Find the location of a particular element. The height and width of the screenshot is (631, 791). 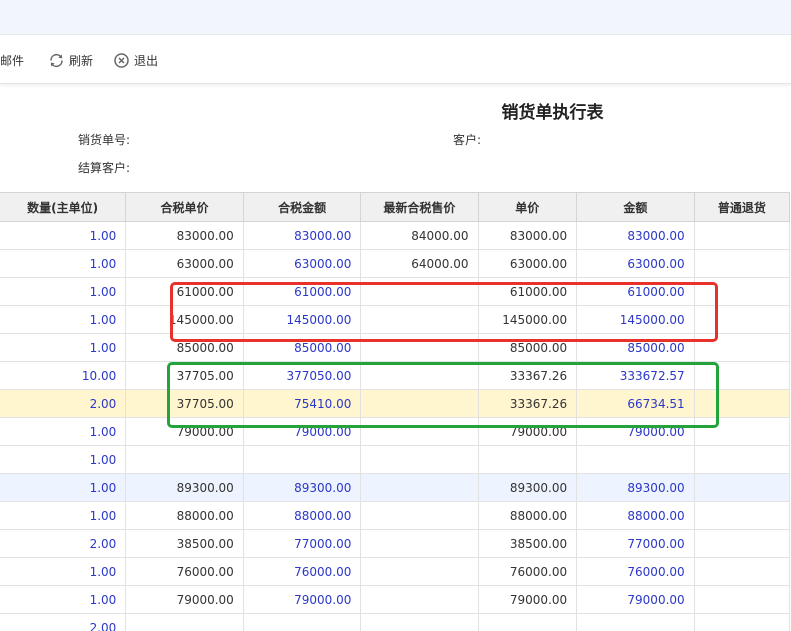

exit-label: 退出 is located at coordinates (146, 60).